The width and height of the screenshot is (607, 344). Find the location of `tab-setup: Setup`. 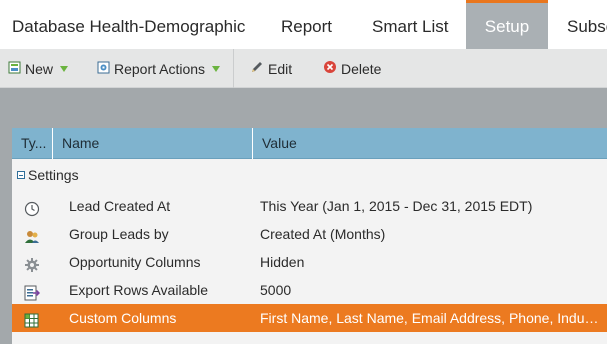

tab-setup: Setup is located at coordinates (507, 24).